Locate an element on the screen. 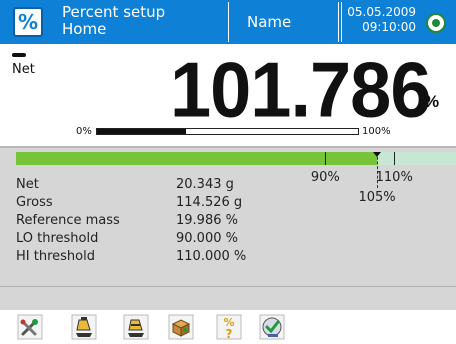 This screenshot has height=344, width=456. tare-minus-icon is located at coordinates (136, 327).